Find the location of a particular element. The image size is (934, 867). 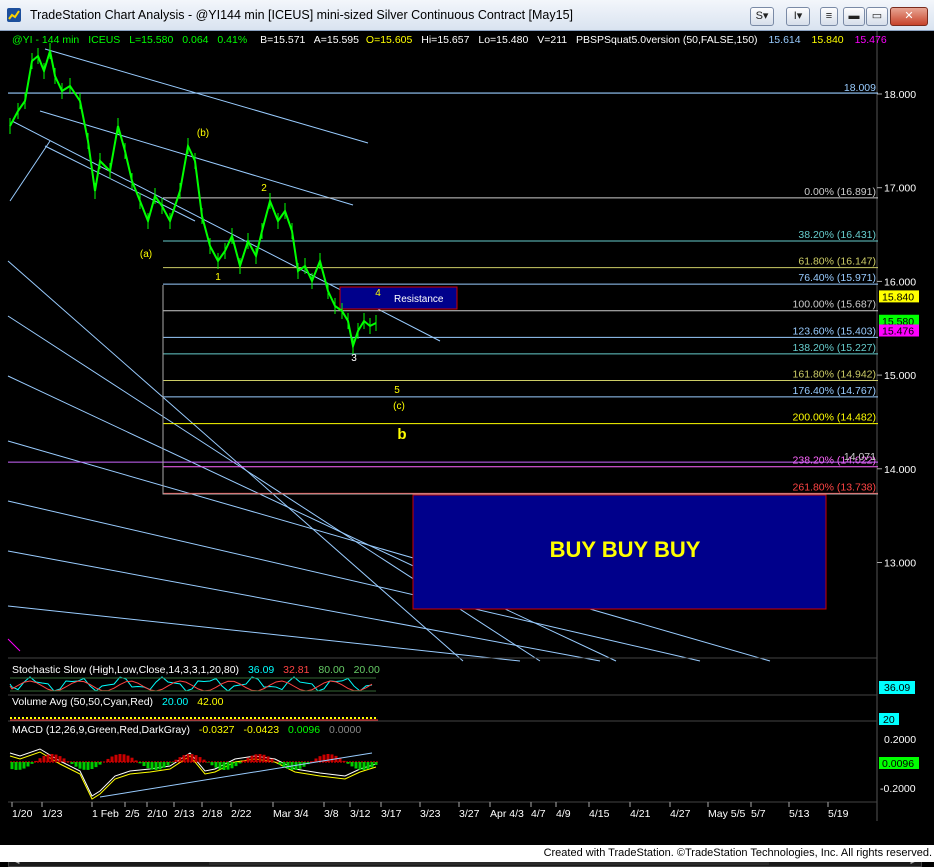

time-tick-label: 4/15 is located at coordinates (599, 814).